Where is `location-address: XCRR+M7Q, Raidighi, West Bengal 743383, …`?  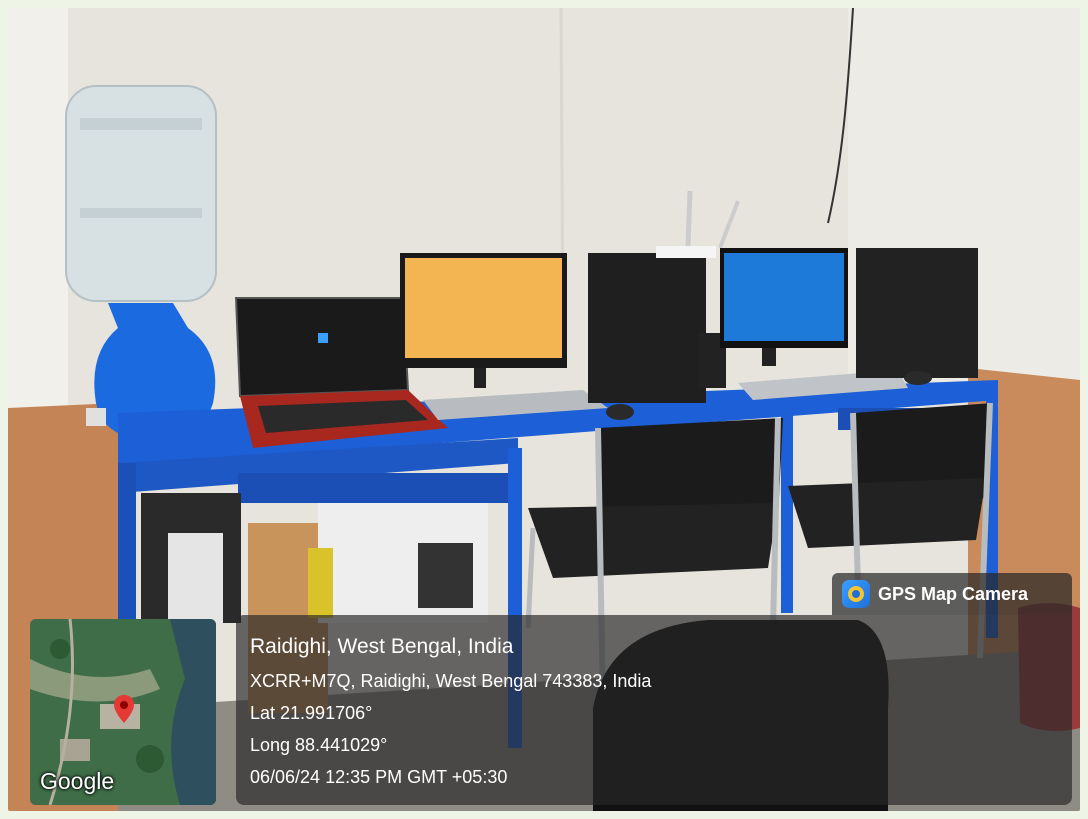 location-address: XCRR+M7Q, Raidighi, West Bengal 743383, … is located at coordinates (451, 681).